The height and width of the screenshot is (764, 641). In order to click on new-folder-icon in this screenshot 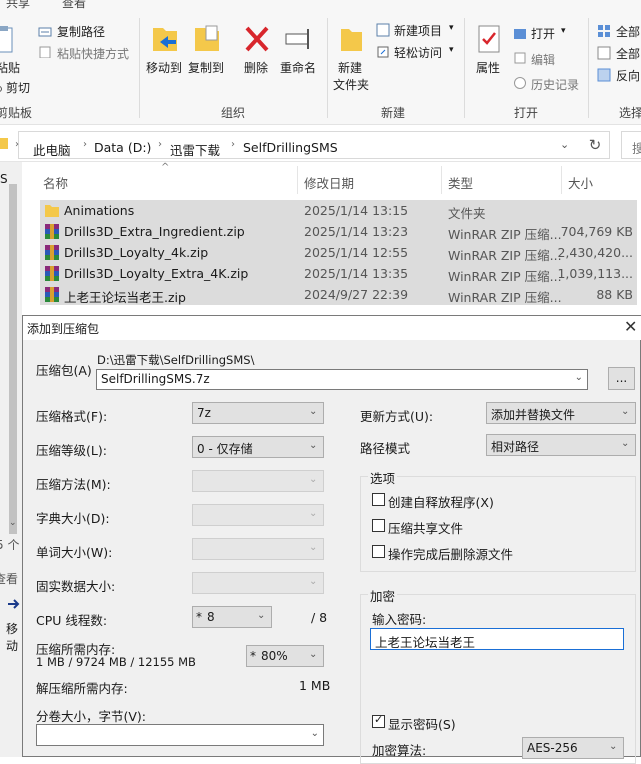, I will do `click(352, 39)`.